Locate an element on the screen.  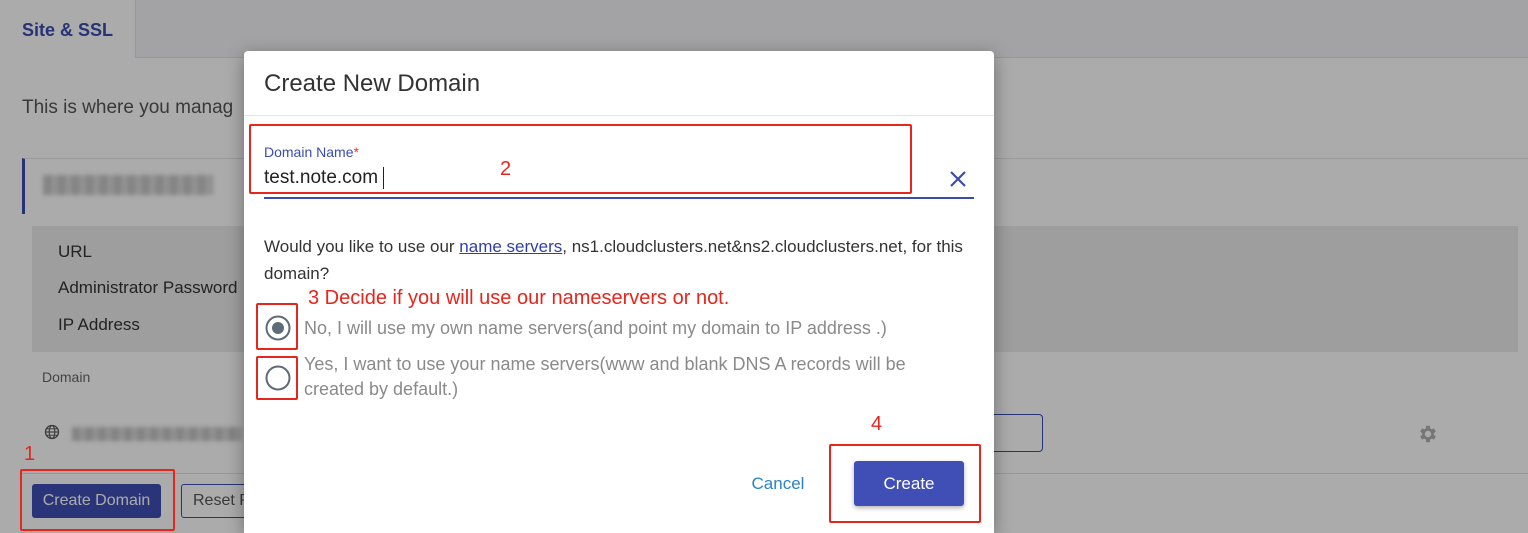
annotation-step-1: 1 is located at coordinates (30, 454).